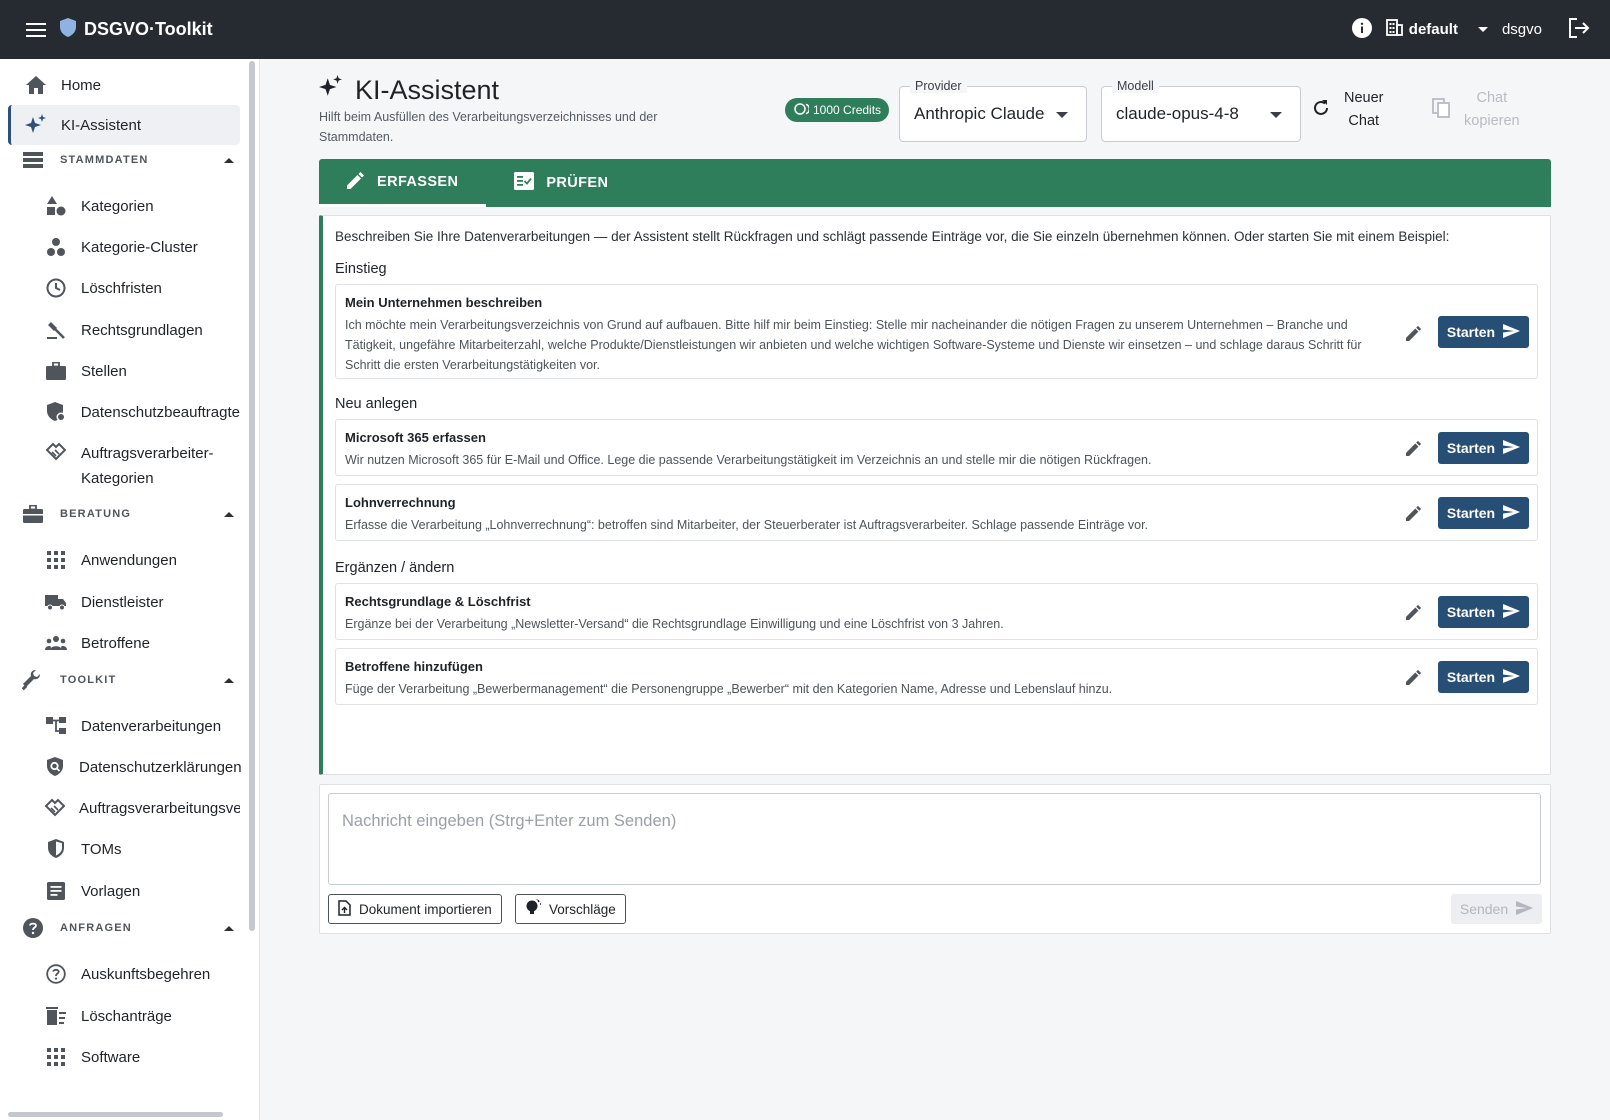 The image size is (1610, 1120). What do you see at coordinates (1436, 29) in the screenshot?
I see `tenant-selector: default` at bounding box center [1436, 29].